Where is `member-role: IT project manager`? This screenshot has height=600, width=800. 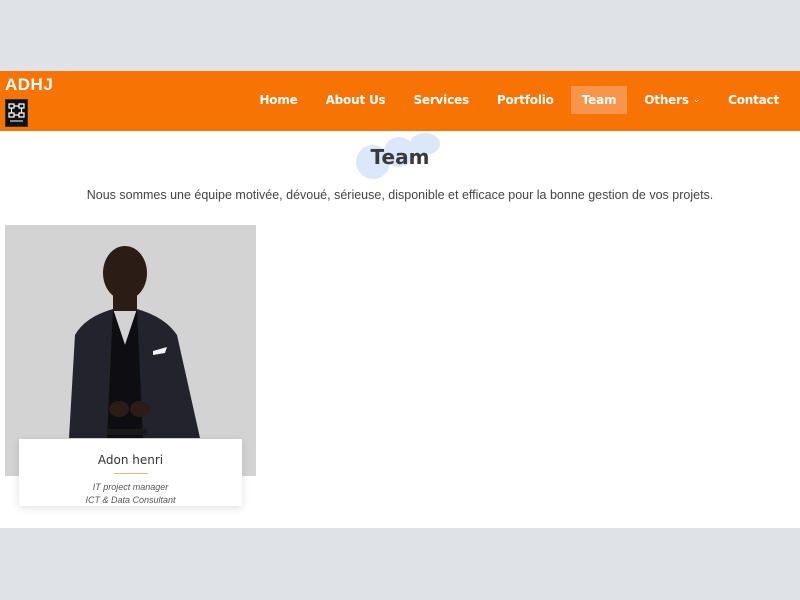
member-role: IT project manager is located at coordinates (130, 487).